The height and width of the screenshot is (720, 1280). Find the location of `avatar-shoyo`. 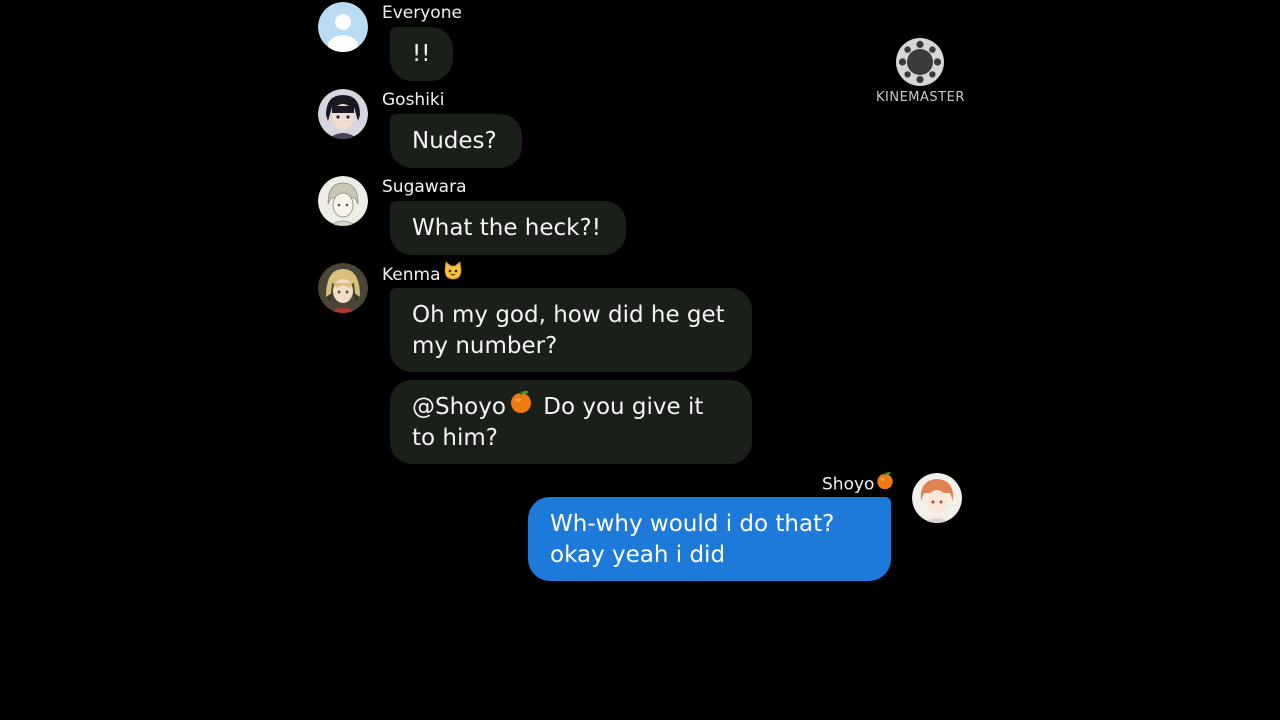

avatar-shoyo is located at coordinates (937, 498).